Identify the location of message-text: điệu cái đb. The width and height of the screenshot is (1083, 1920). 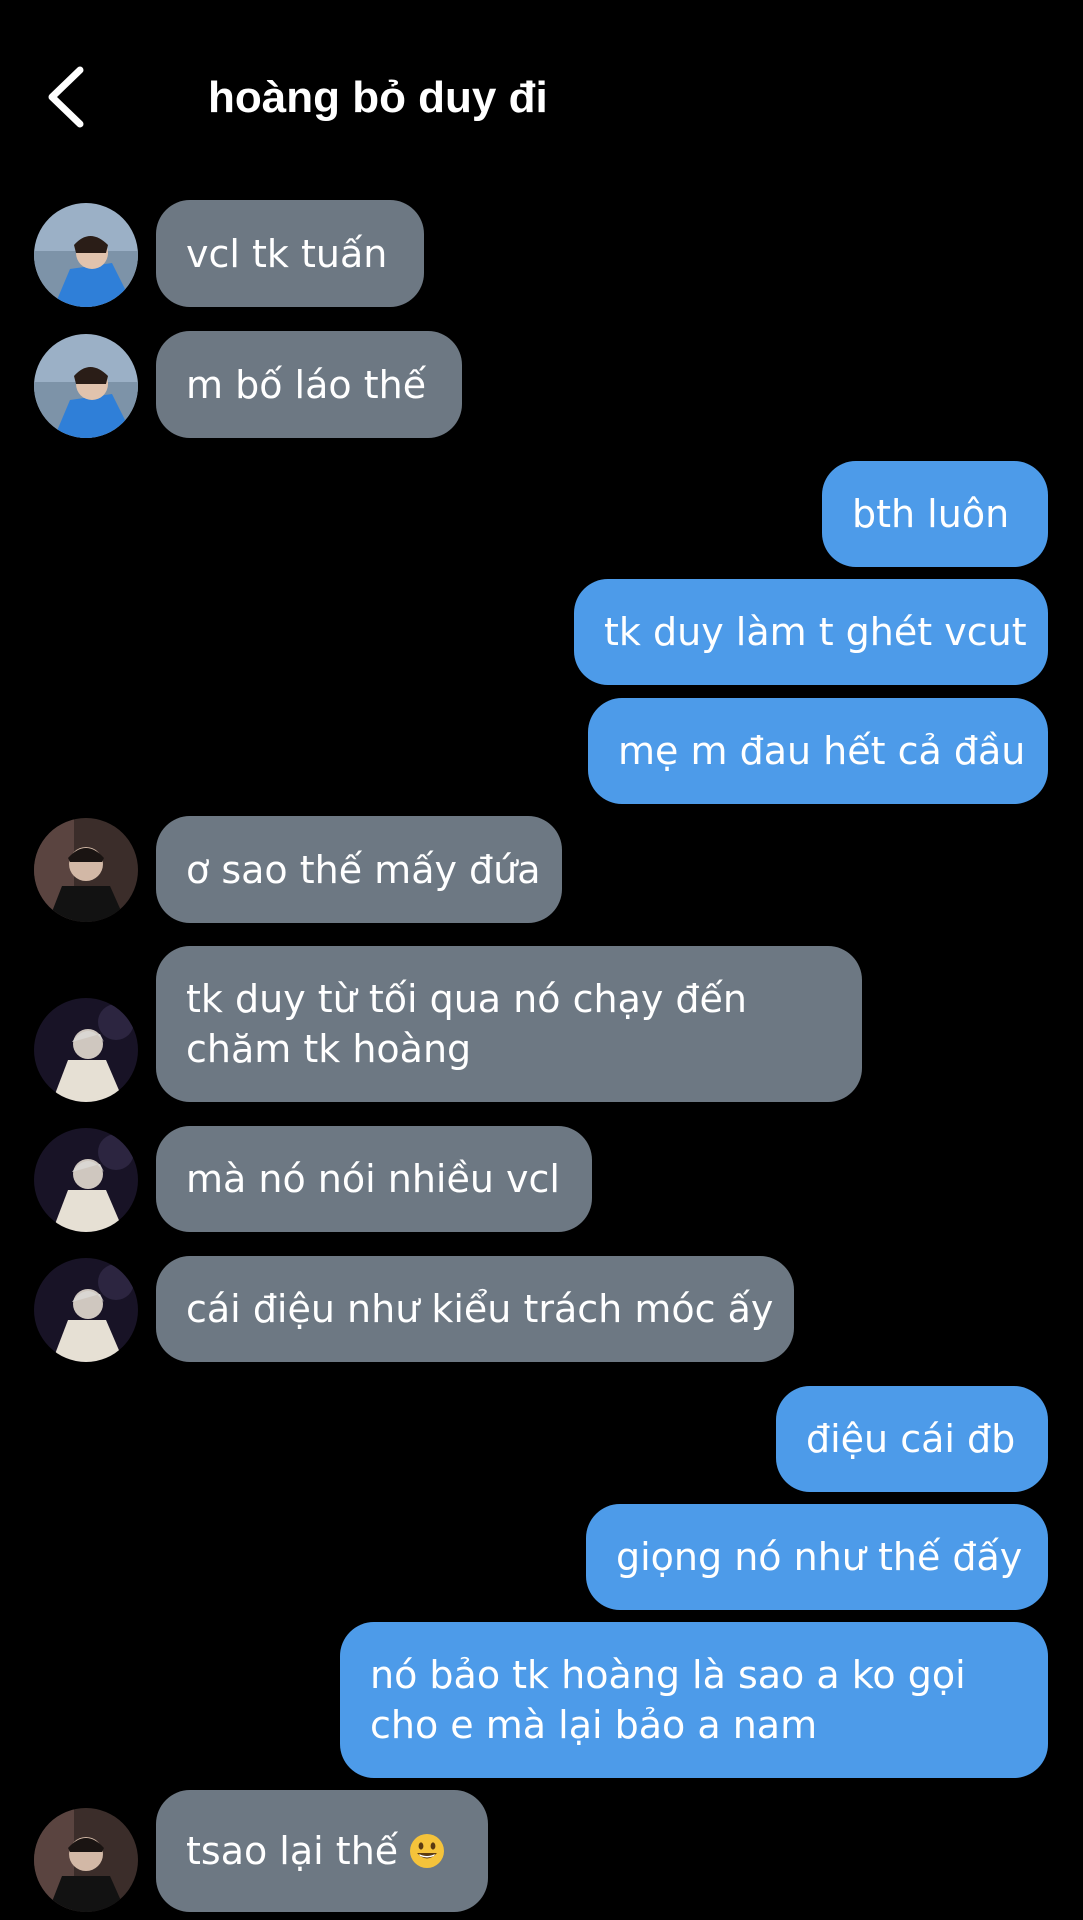
(911, 1439).